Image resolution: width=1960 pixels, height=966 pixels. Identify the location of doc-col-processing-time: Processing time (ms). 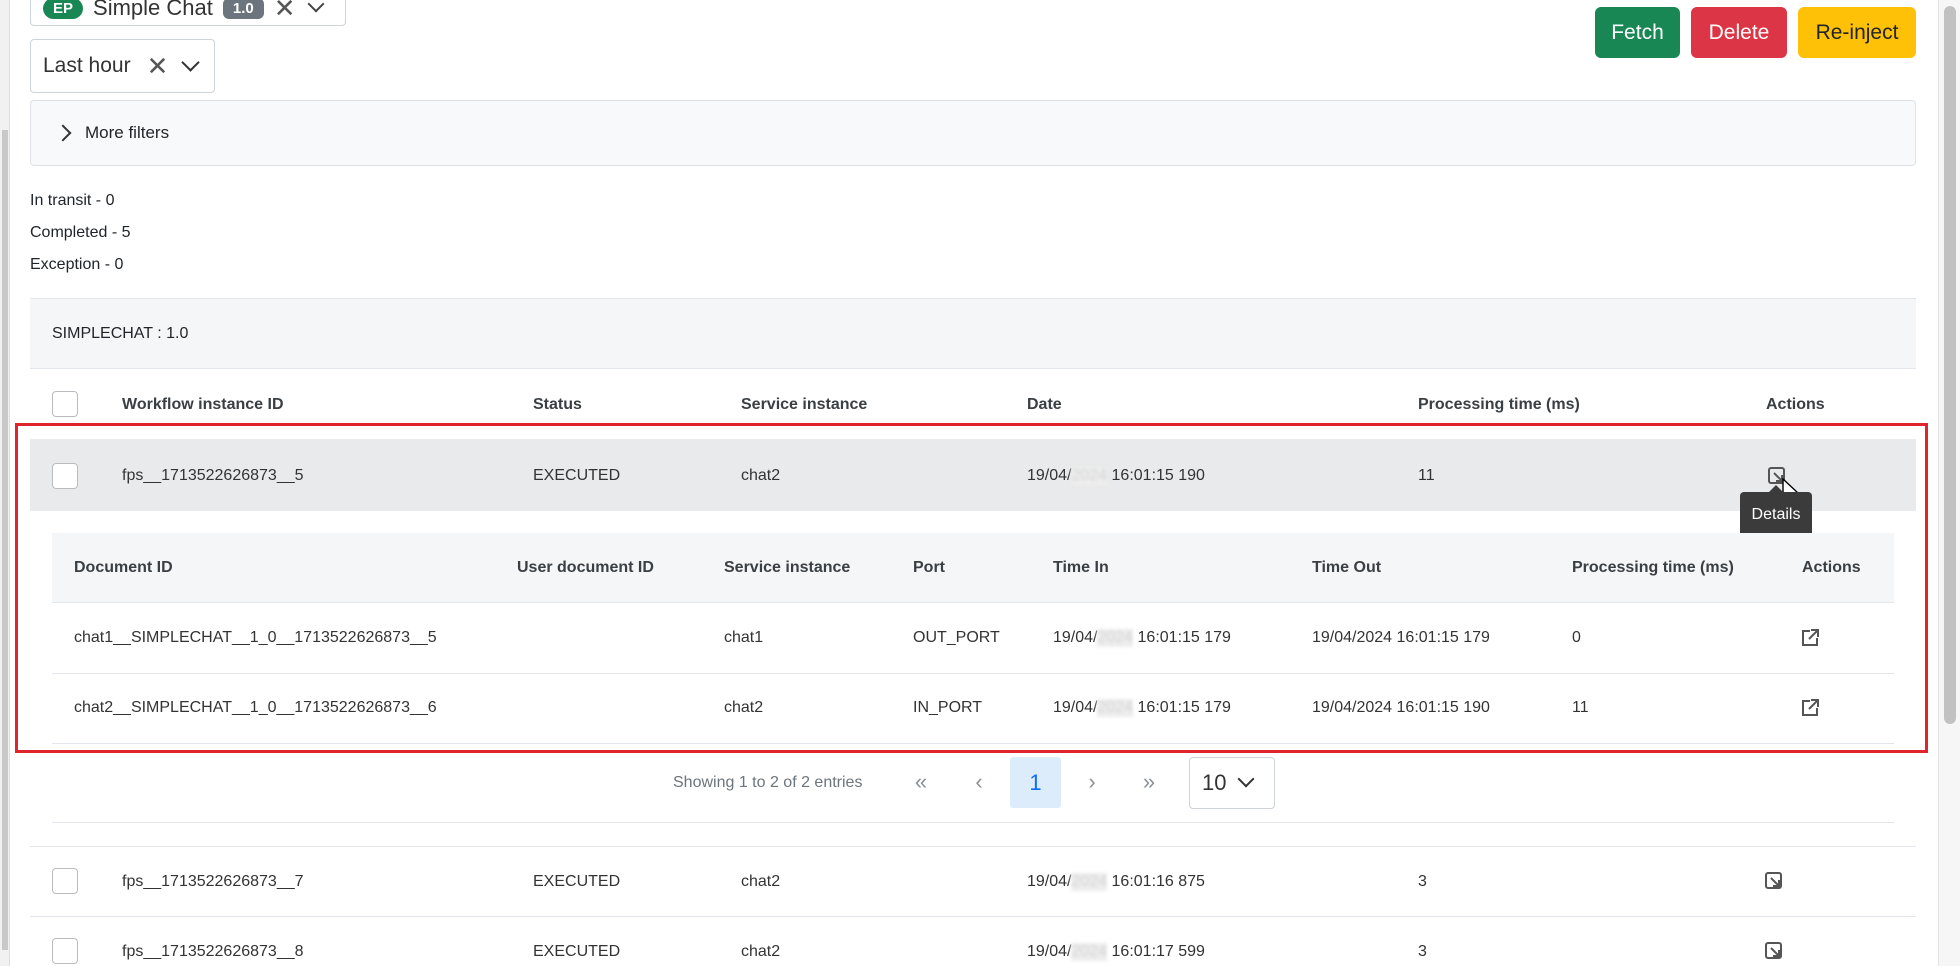
(1653, 568).